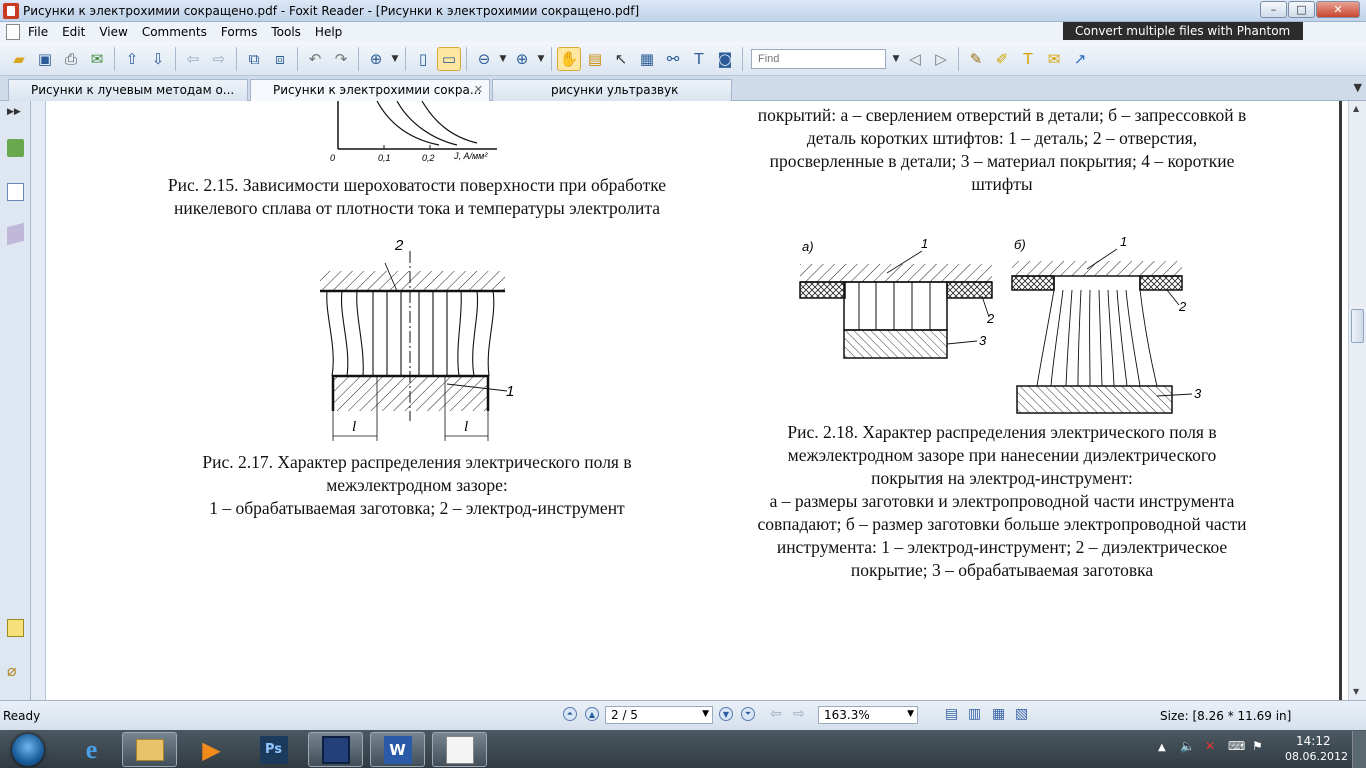  I want to click on history-back-icon: ⇦, so click(776, 714).